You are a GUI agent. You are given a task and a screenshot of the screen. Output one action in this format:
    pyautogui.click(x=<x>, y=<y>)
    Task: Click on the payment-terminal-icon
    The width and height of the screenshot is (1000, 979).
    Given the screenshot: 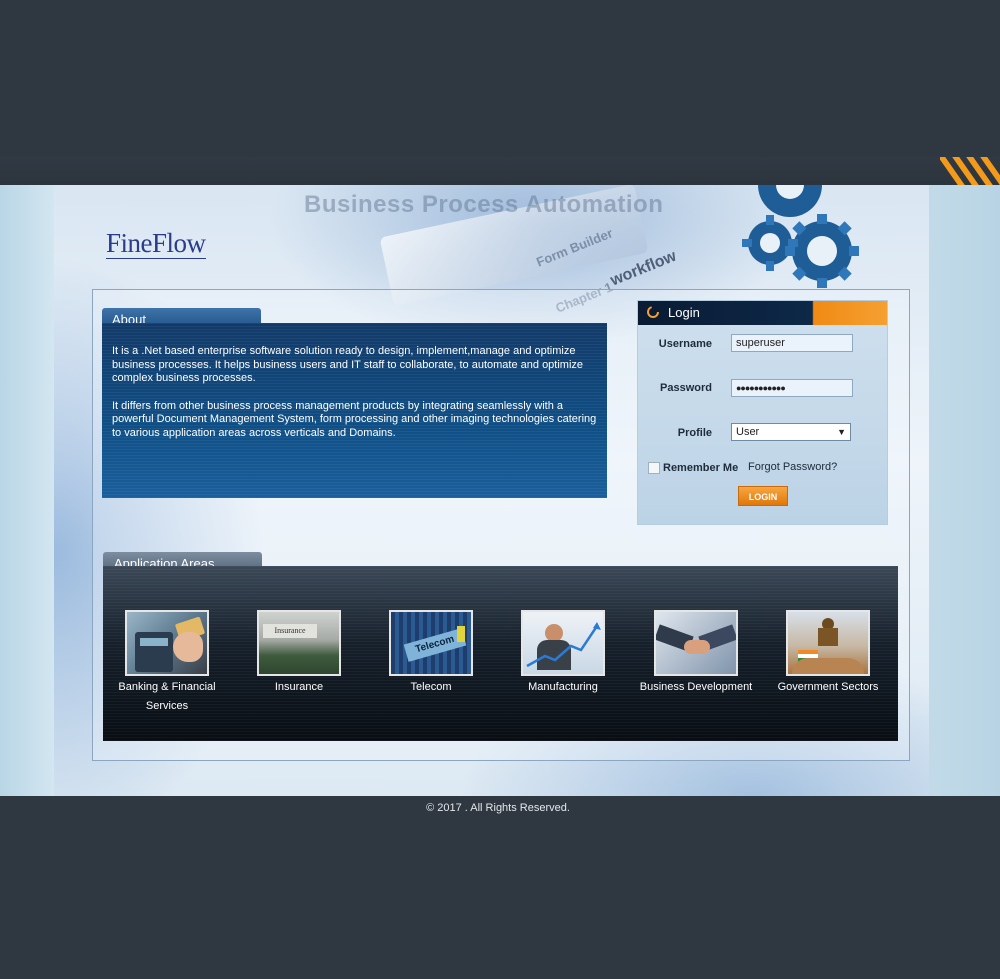 What is the action you would take?
    pyautogui.click(x=167, y=643)
    